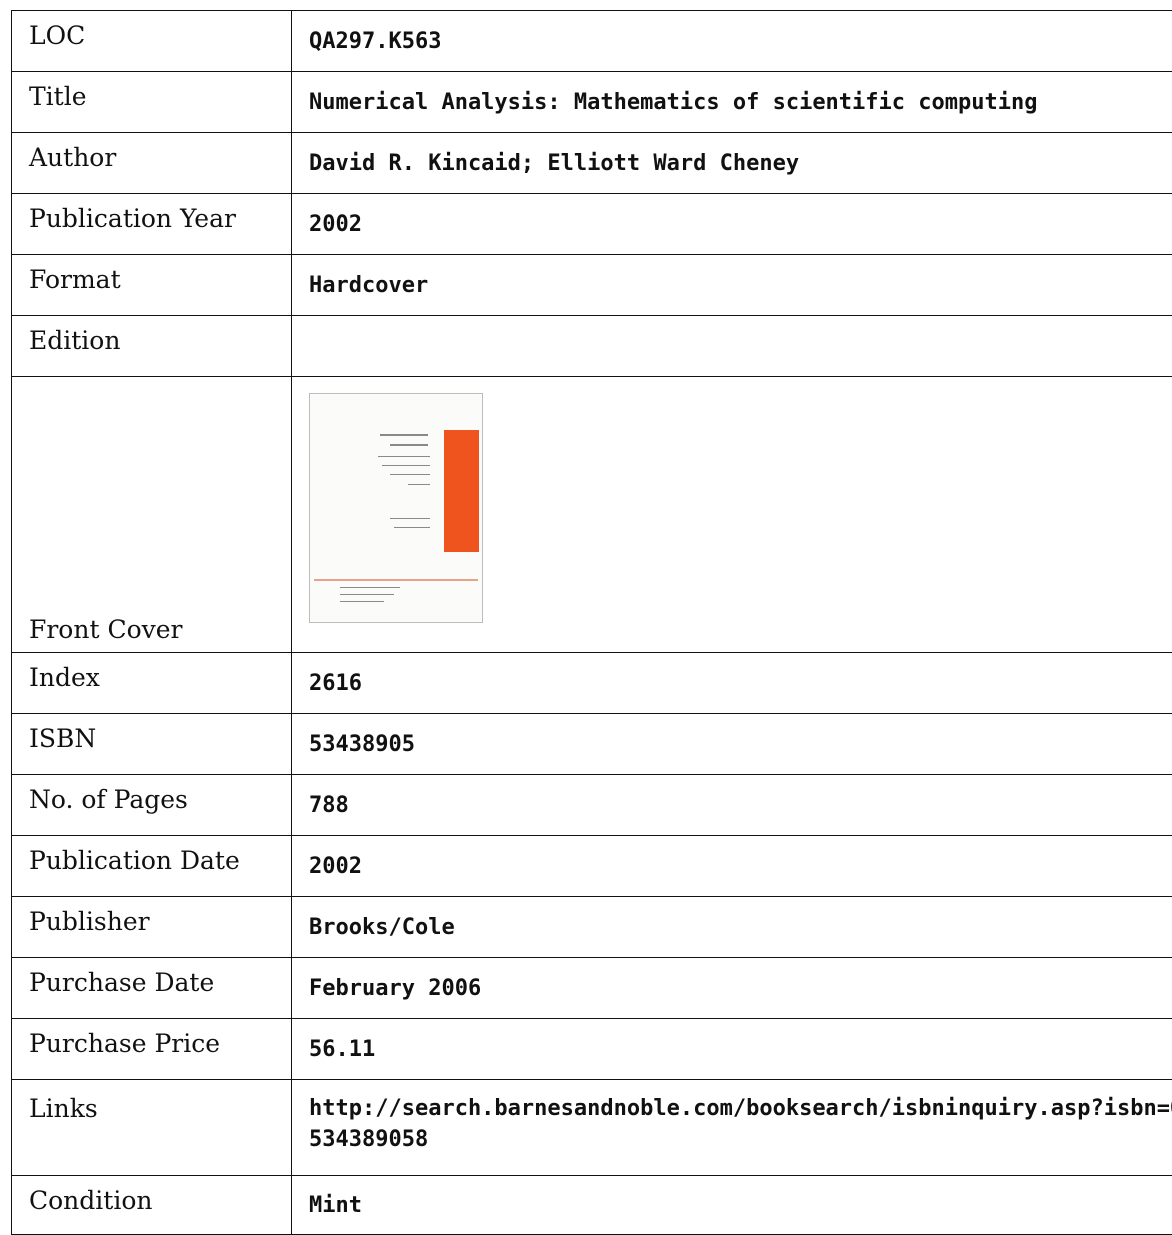 Image resolution: width=1172 pixels, height=1235 pixels. Describe the element at coordinates (152, 1049) in the screenshot. I see `field-label: Purchase Price` at that location.